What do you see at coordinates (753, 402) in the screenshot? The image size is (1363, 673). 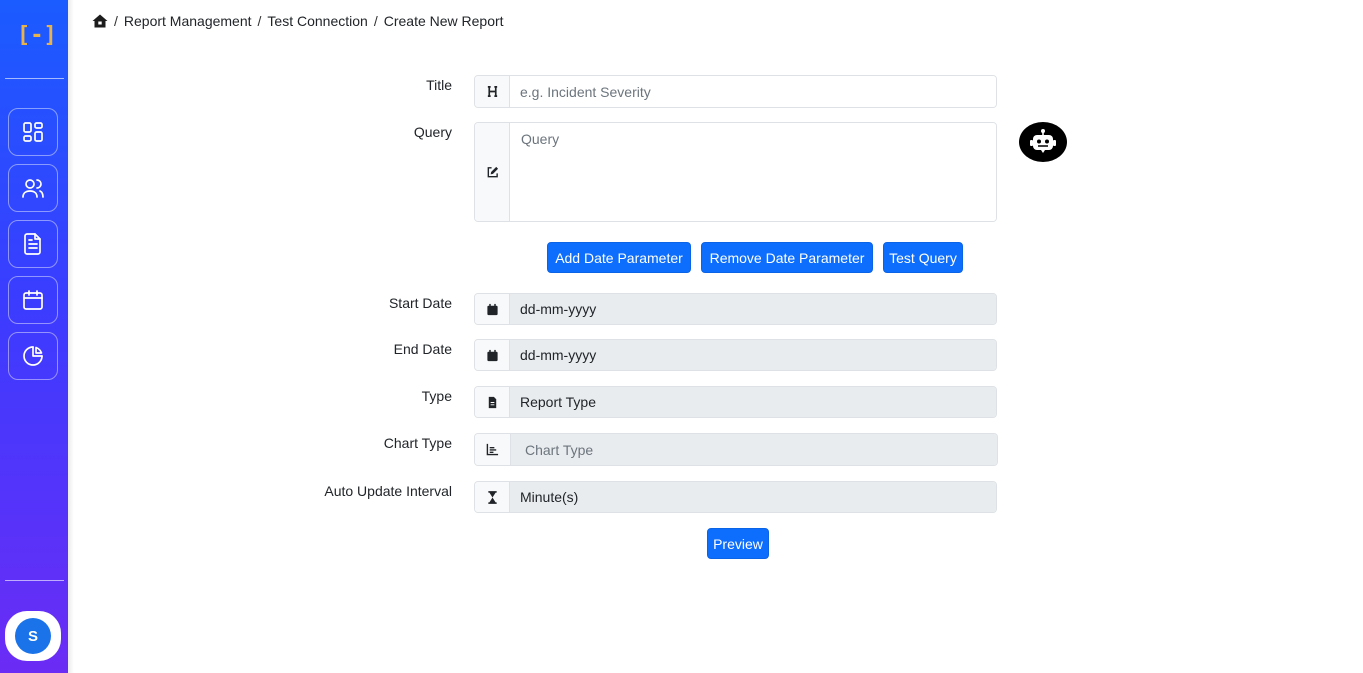 I see `report-type-select: Report Type` at bounding box center [753, 402].